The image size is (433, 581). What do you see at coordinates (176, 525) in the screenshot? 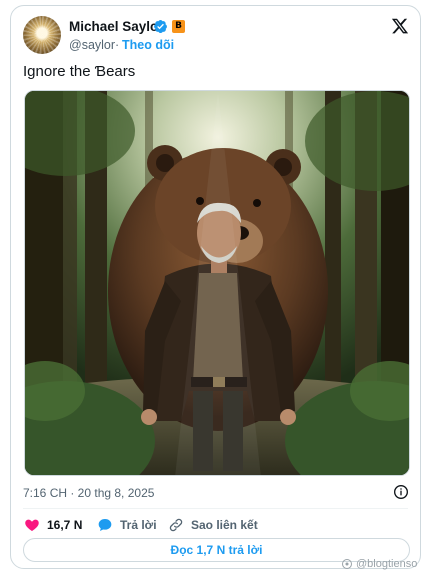
I see `link-icon` at bounding box center [176, 525].